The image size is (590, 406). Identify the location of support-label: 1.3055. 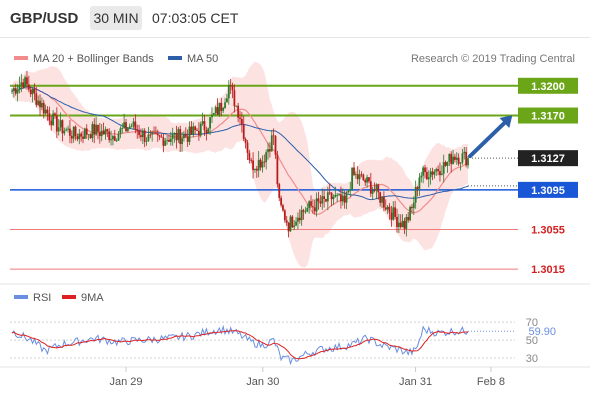
(548, 231).